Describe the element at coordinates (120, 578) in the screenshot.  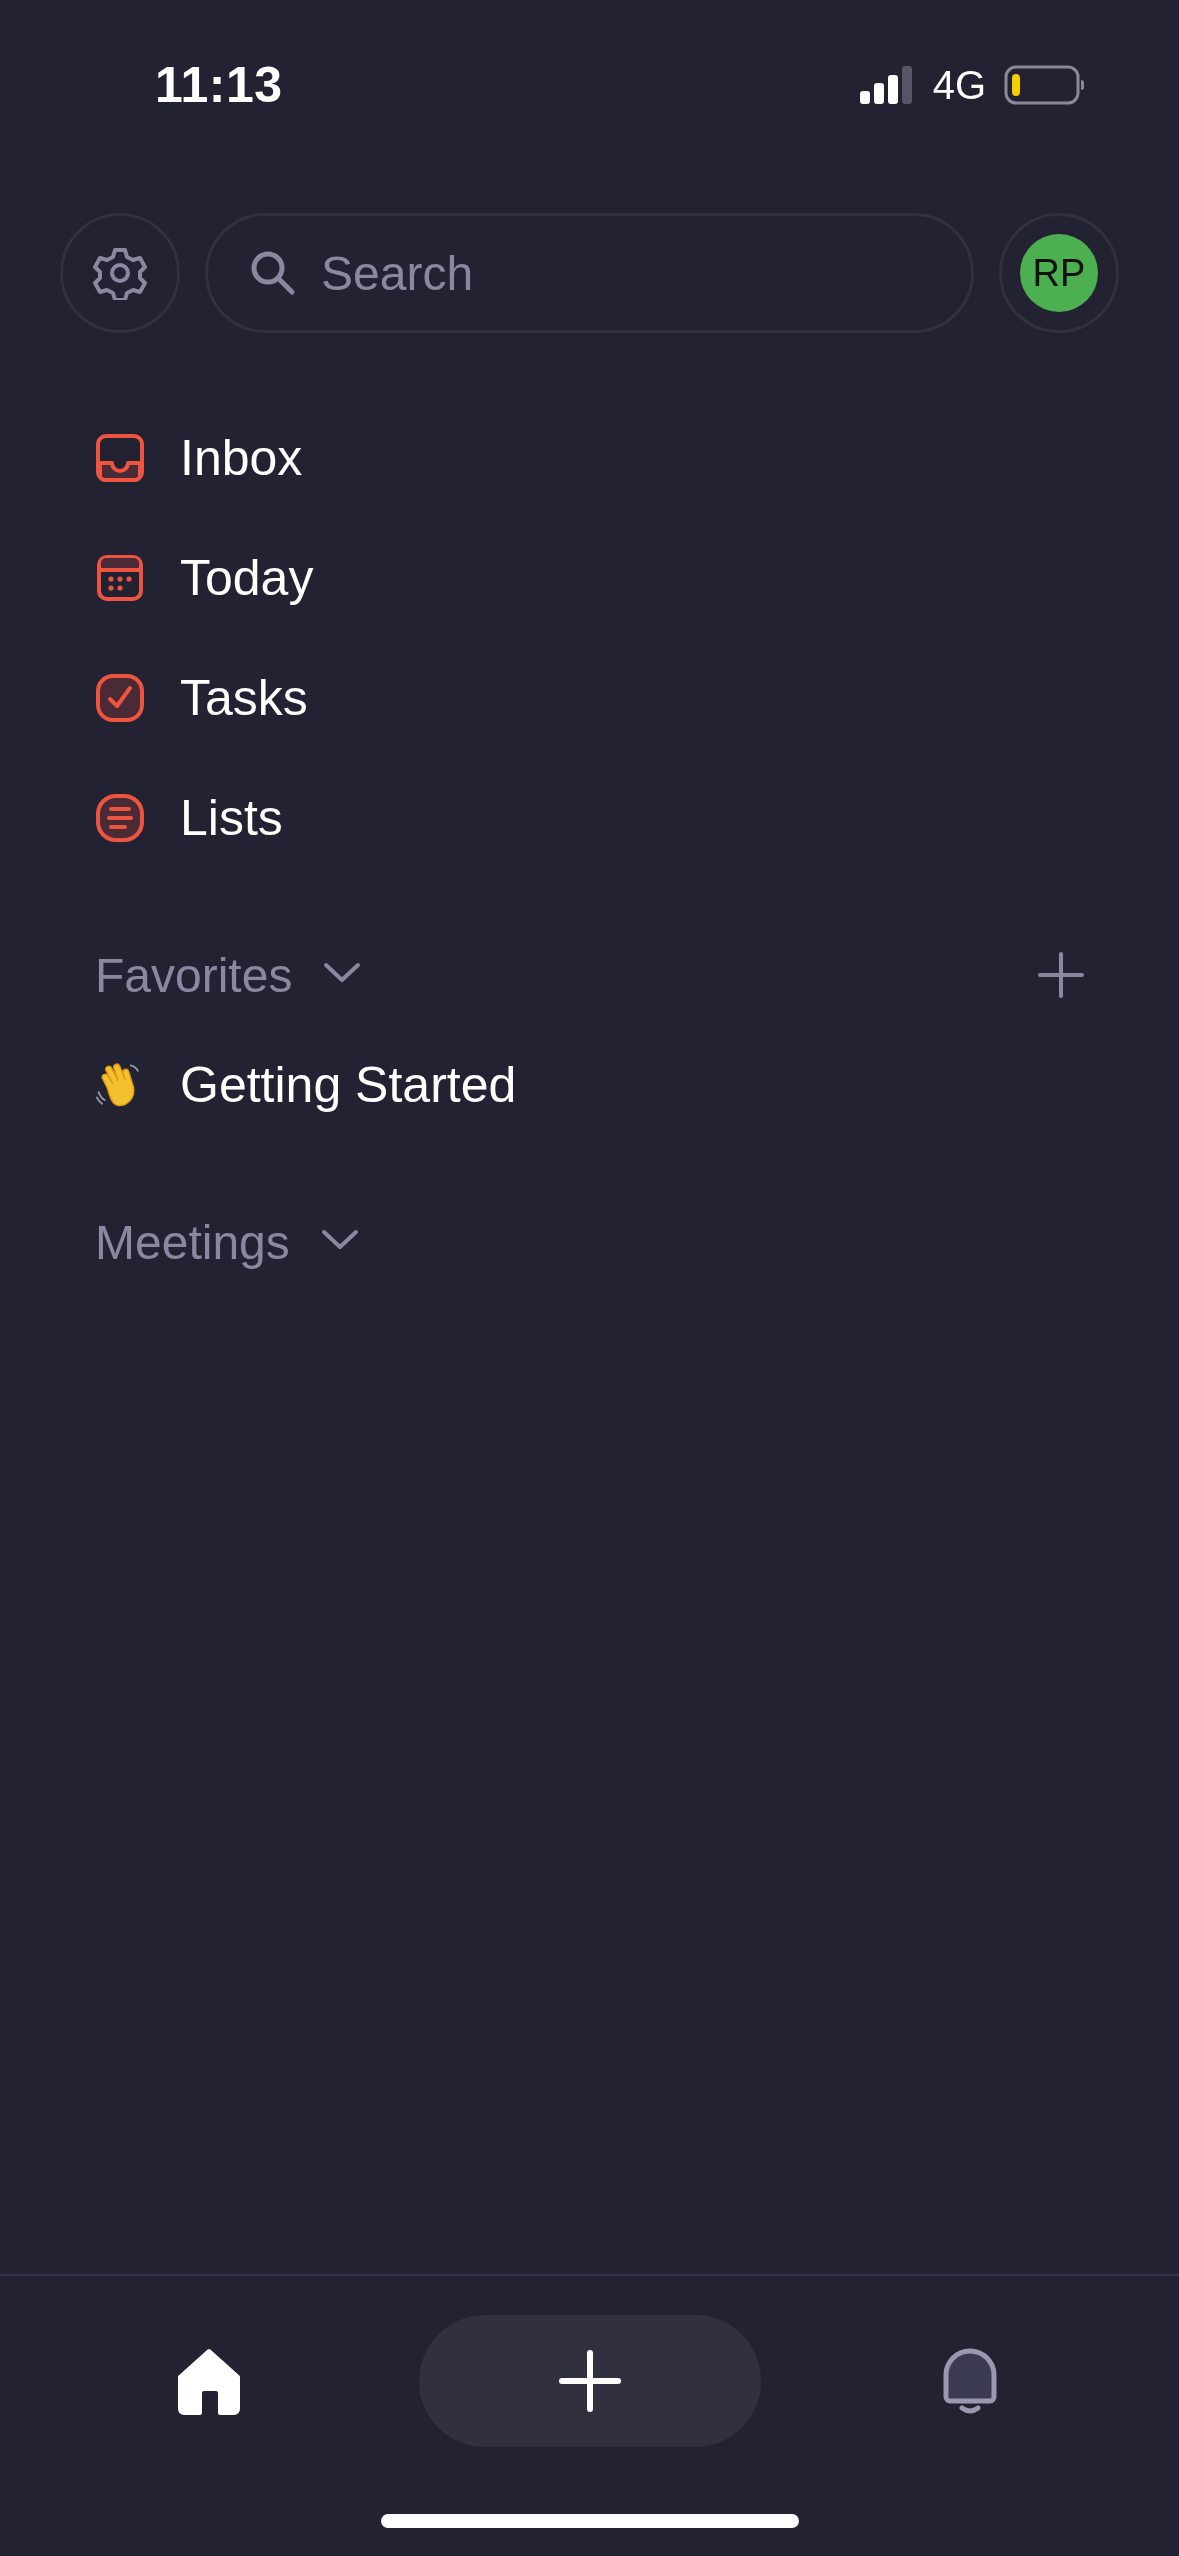
I see `calendar-icon` at that location.